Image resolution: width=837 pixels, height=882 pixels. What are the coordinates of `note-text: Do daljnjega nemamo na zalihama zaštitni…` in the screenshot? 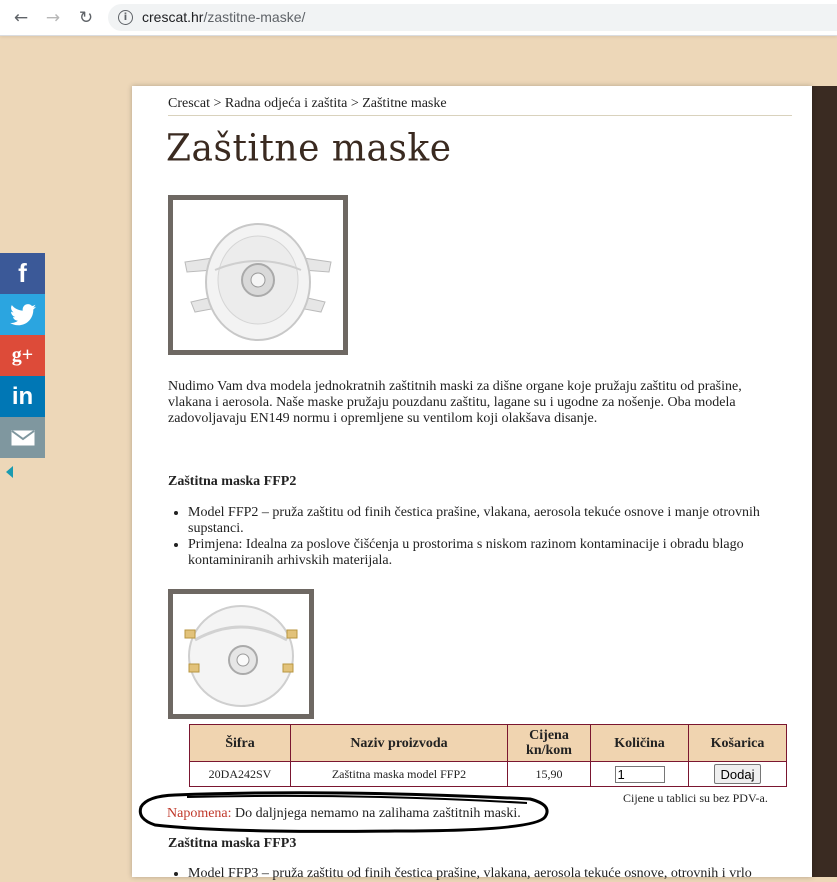 It's located at (378, 813).